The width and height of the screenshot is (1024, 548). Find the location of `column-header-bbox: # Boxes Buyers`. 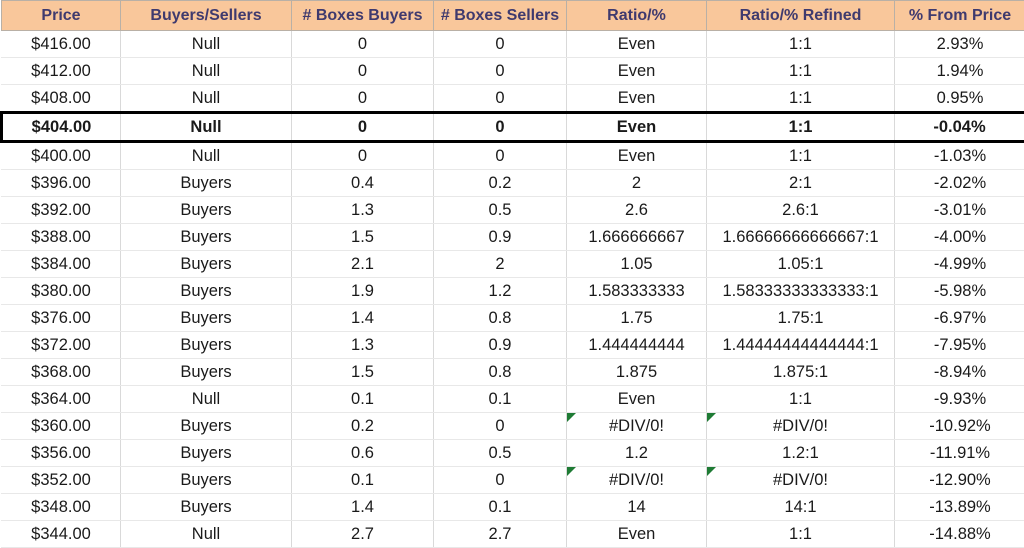

column-header-bbox: # Boxes Buyers is located at coordinates (363, 16).